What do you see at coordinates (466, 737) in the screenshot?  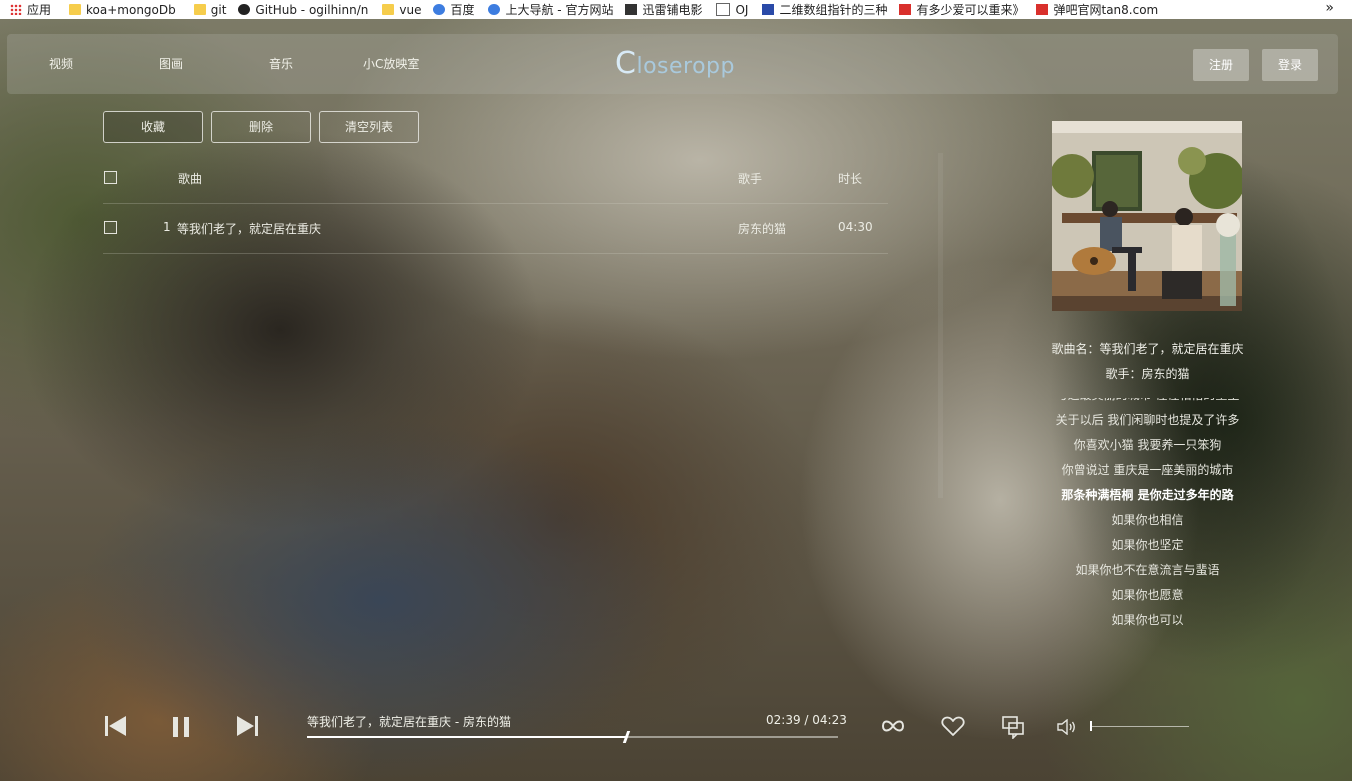 I see `progress-fill` at bounding box center [466, 737].